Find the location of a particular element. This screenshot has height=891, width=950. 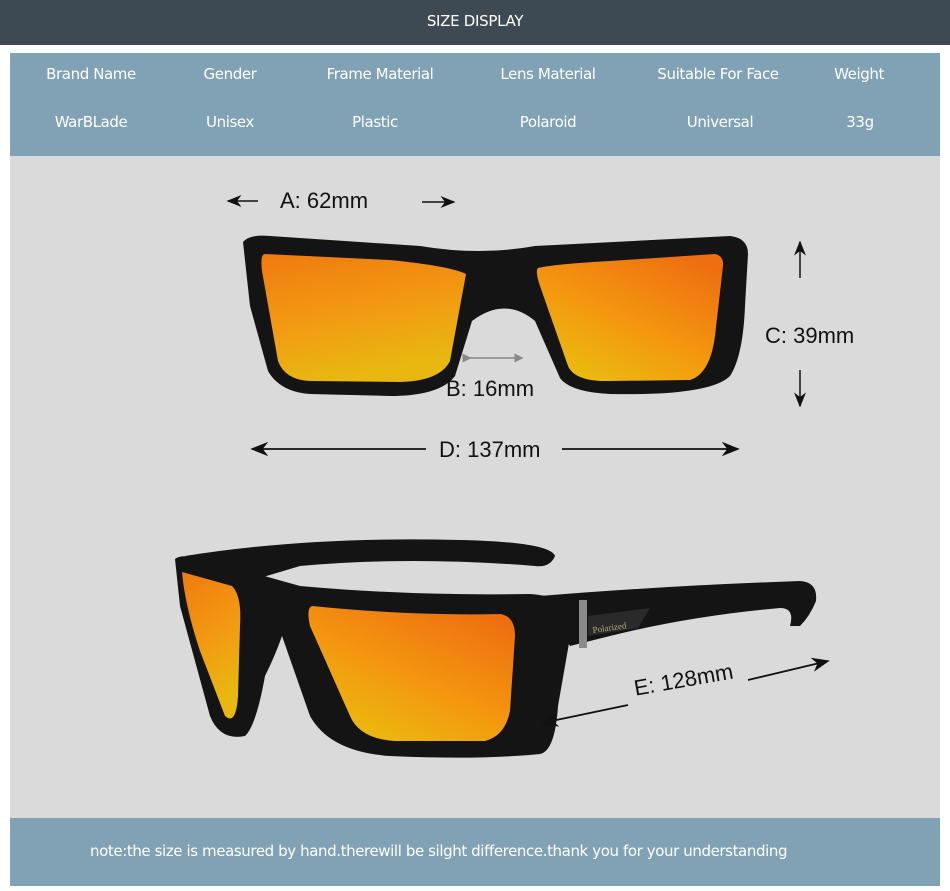

dim-c-label: C: 39mm is located at coordinates (810, 335).